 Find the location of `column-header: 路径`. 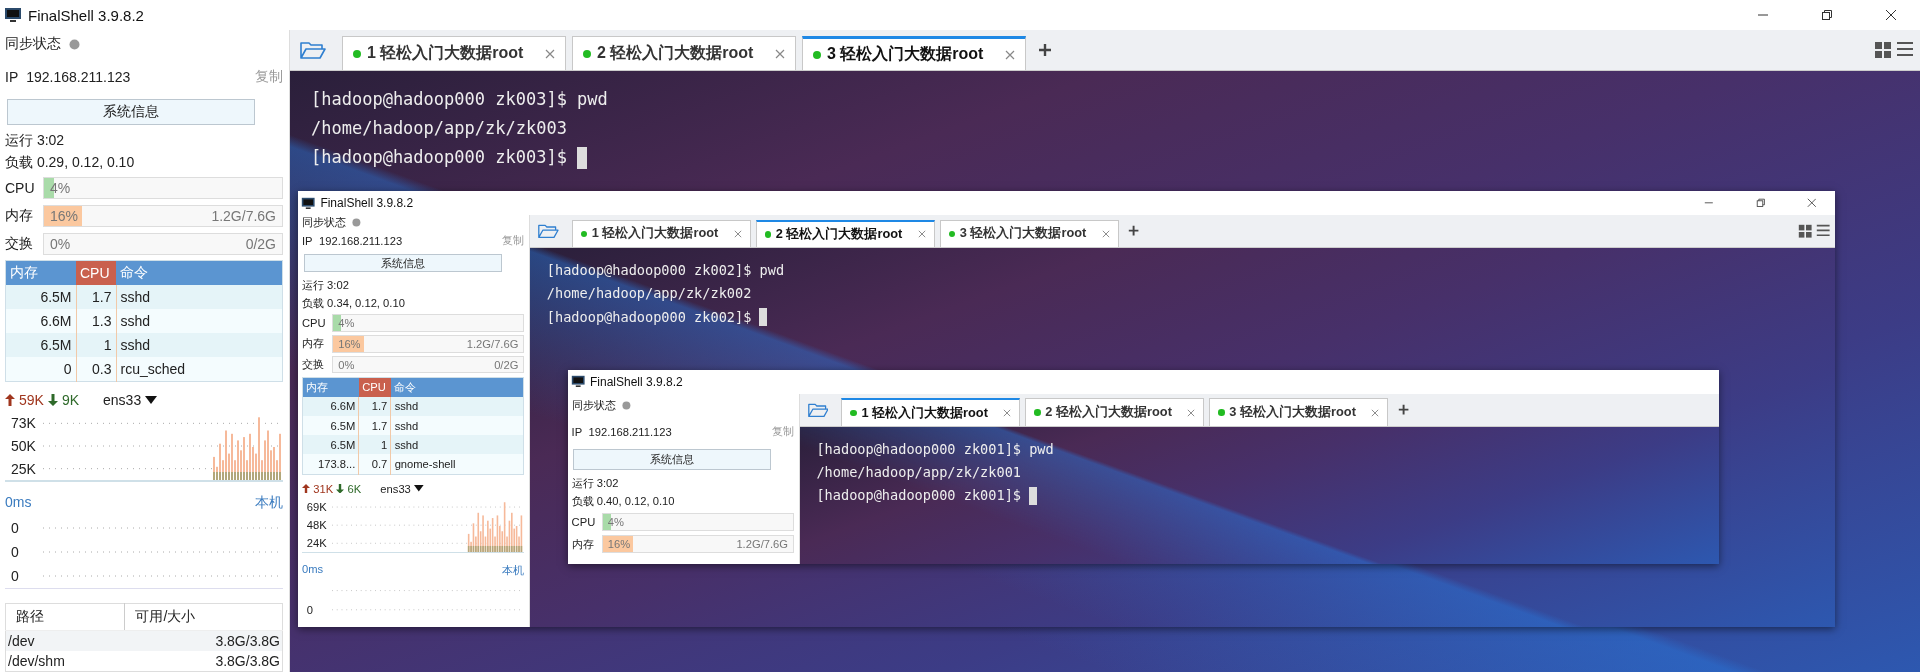

column-header: 路径 is located at coordinates (65, 617).